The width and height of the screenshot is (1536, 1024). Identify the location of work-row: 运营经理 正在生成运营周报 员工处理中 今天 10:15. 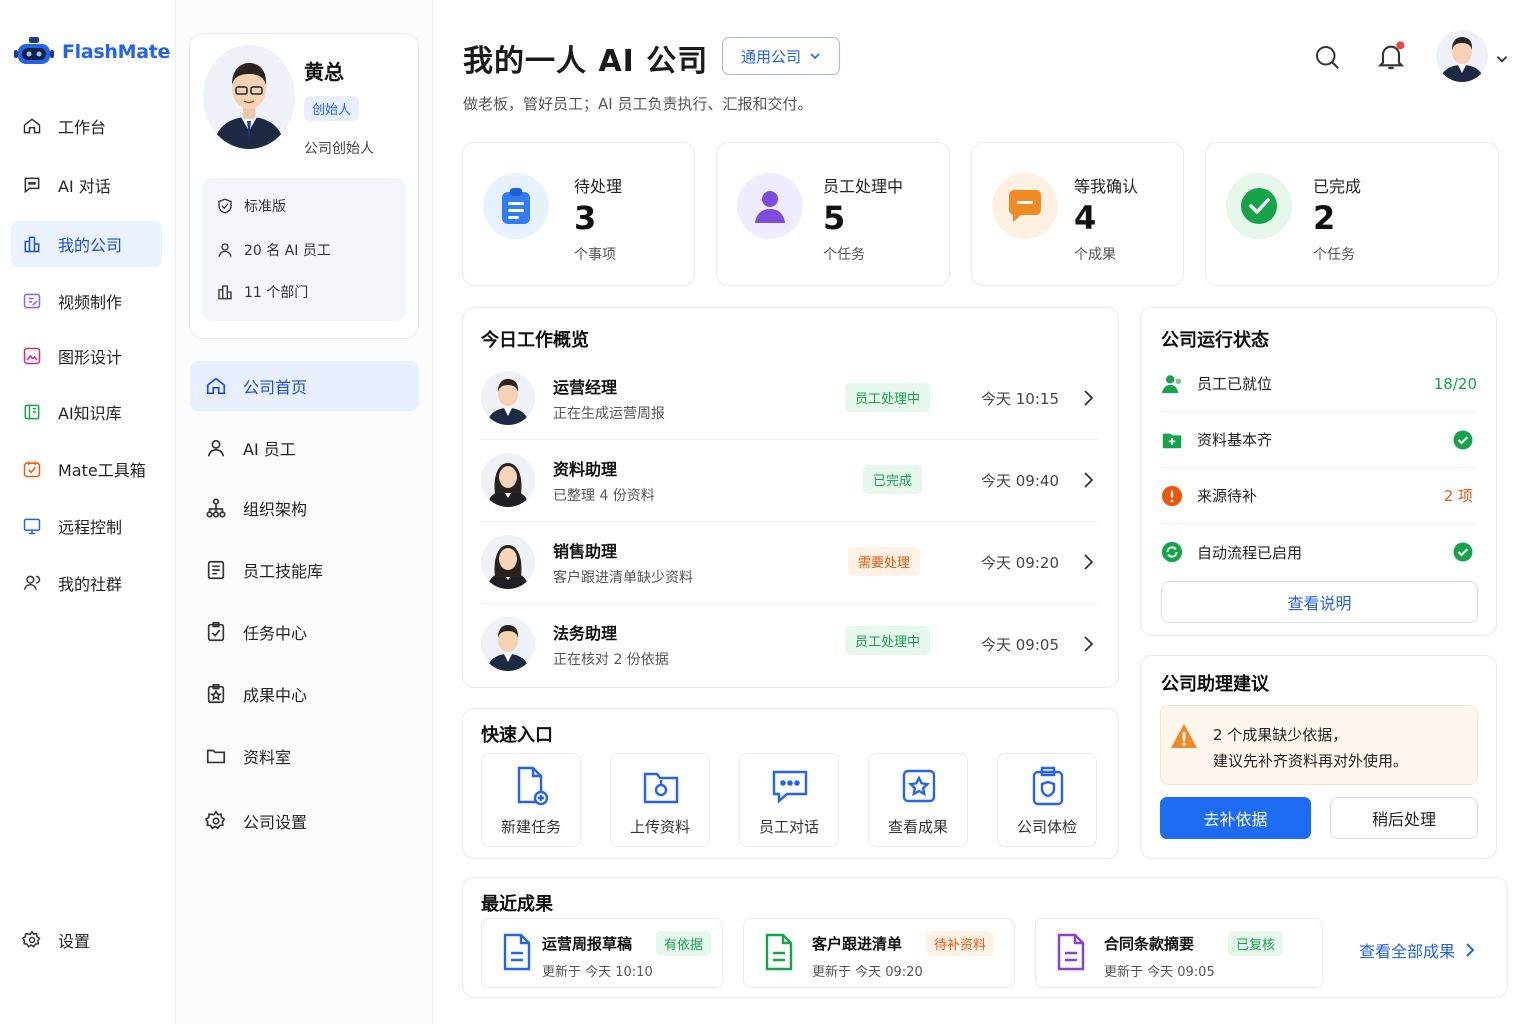
(790, 399).